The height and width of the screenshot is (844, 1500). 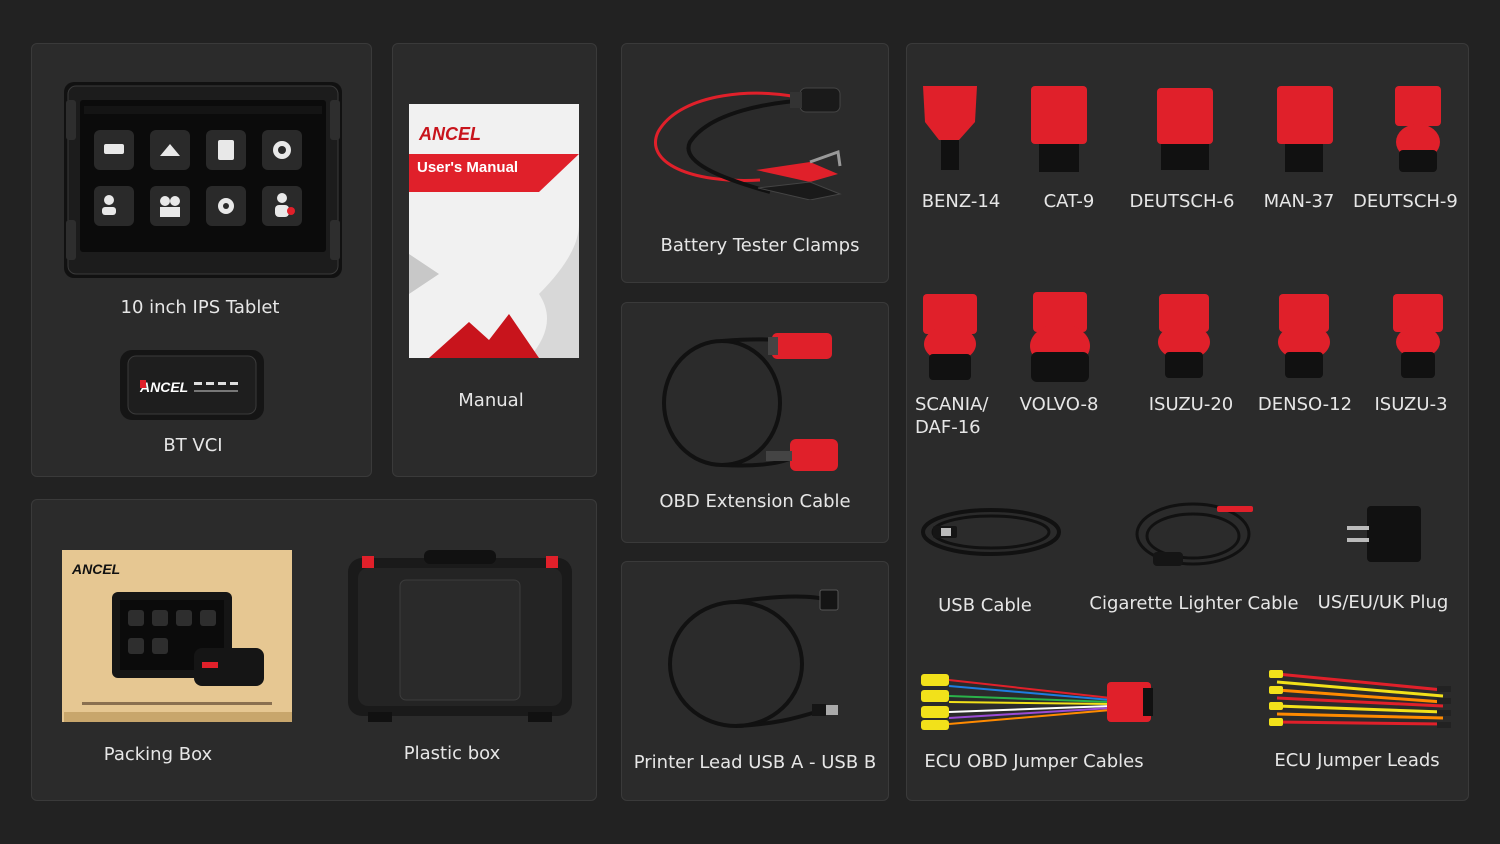 I want to click on tablet-label: 10 inch IPS Tablet, so click(x=200, y=307).